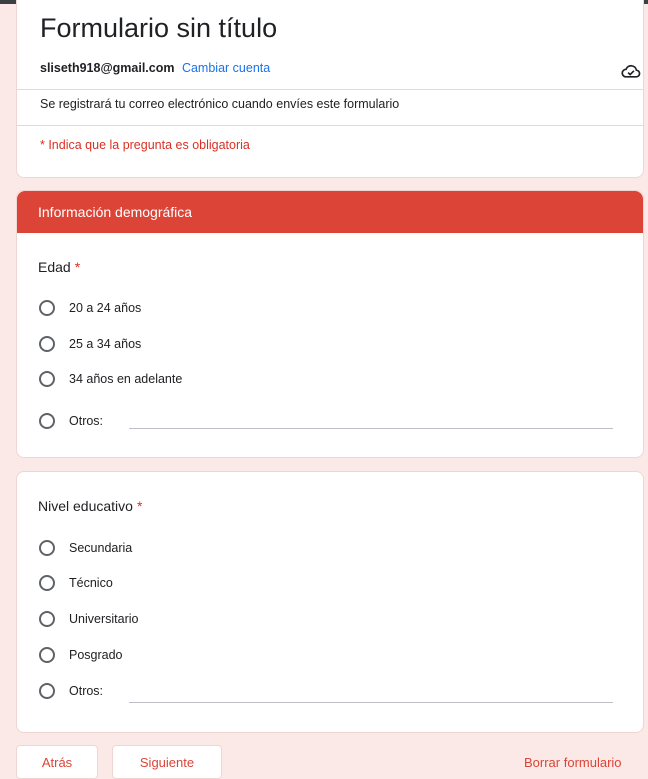  I want to click on option-label: Universitario, so click(104, 619).